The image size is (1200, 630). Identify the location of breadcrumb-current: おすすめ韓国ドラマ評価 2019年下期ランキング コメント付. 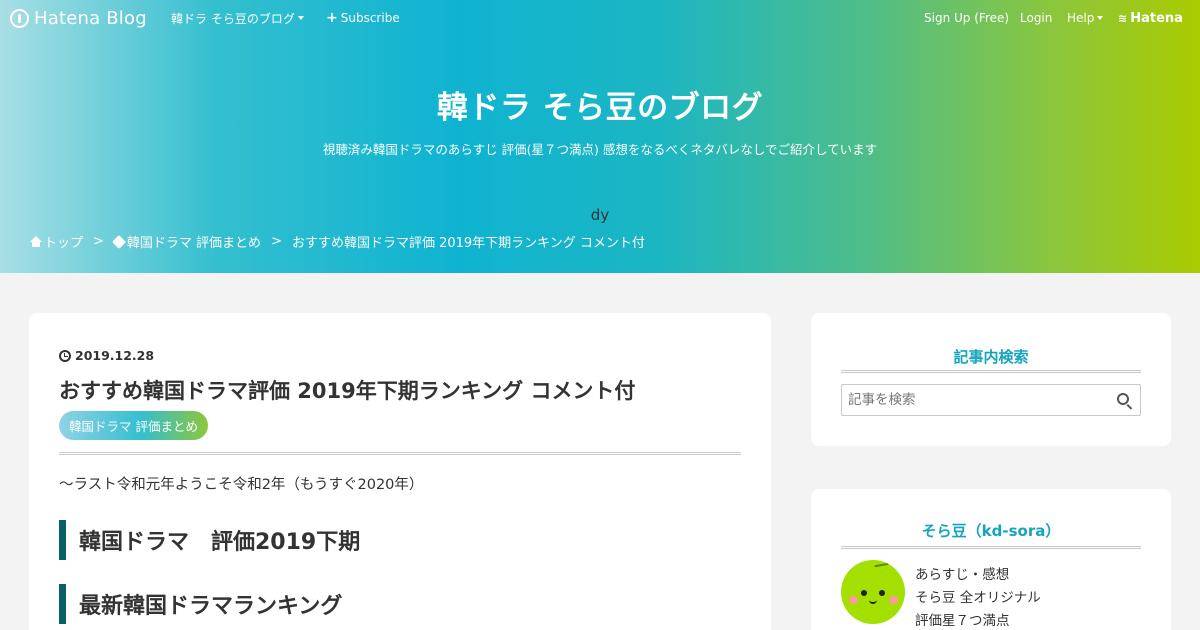
(468, 243).